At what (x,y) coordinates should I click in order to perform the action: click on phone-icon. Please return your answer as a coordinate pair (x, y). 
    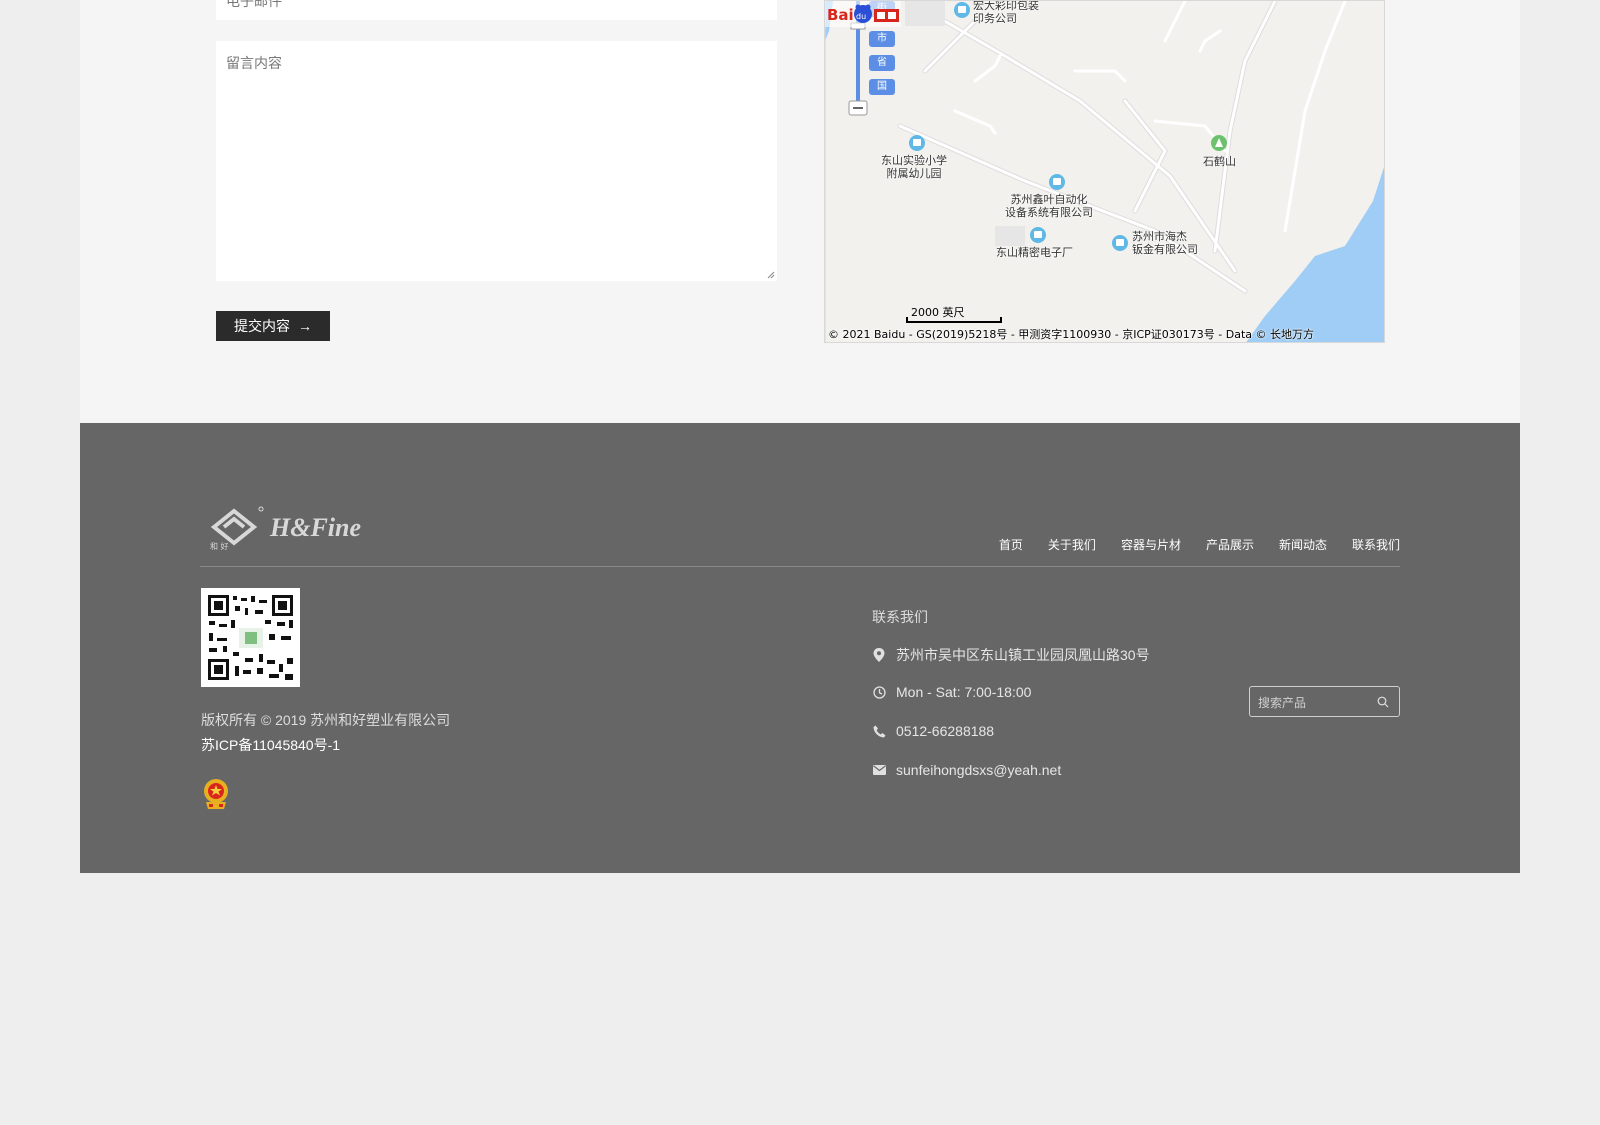
    Looking at the image, I should click on (879, 731).